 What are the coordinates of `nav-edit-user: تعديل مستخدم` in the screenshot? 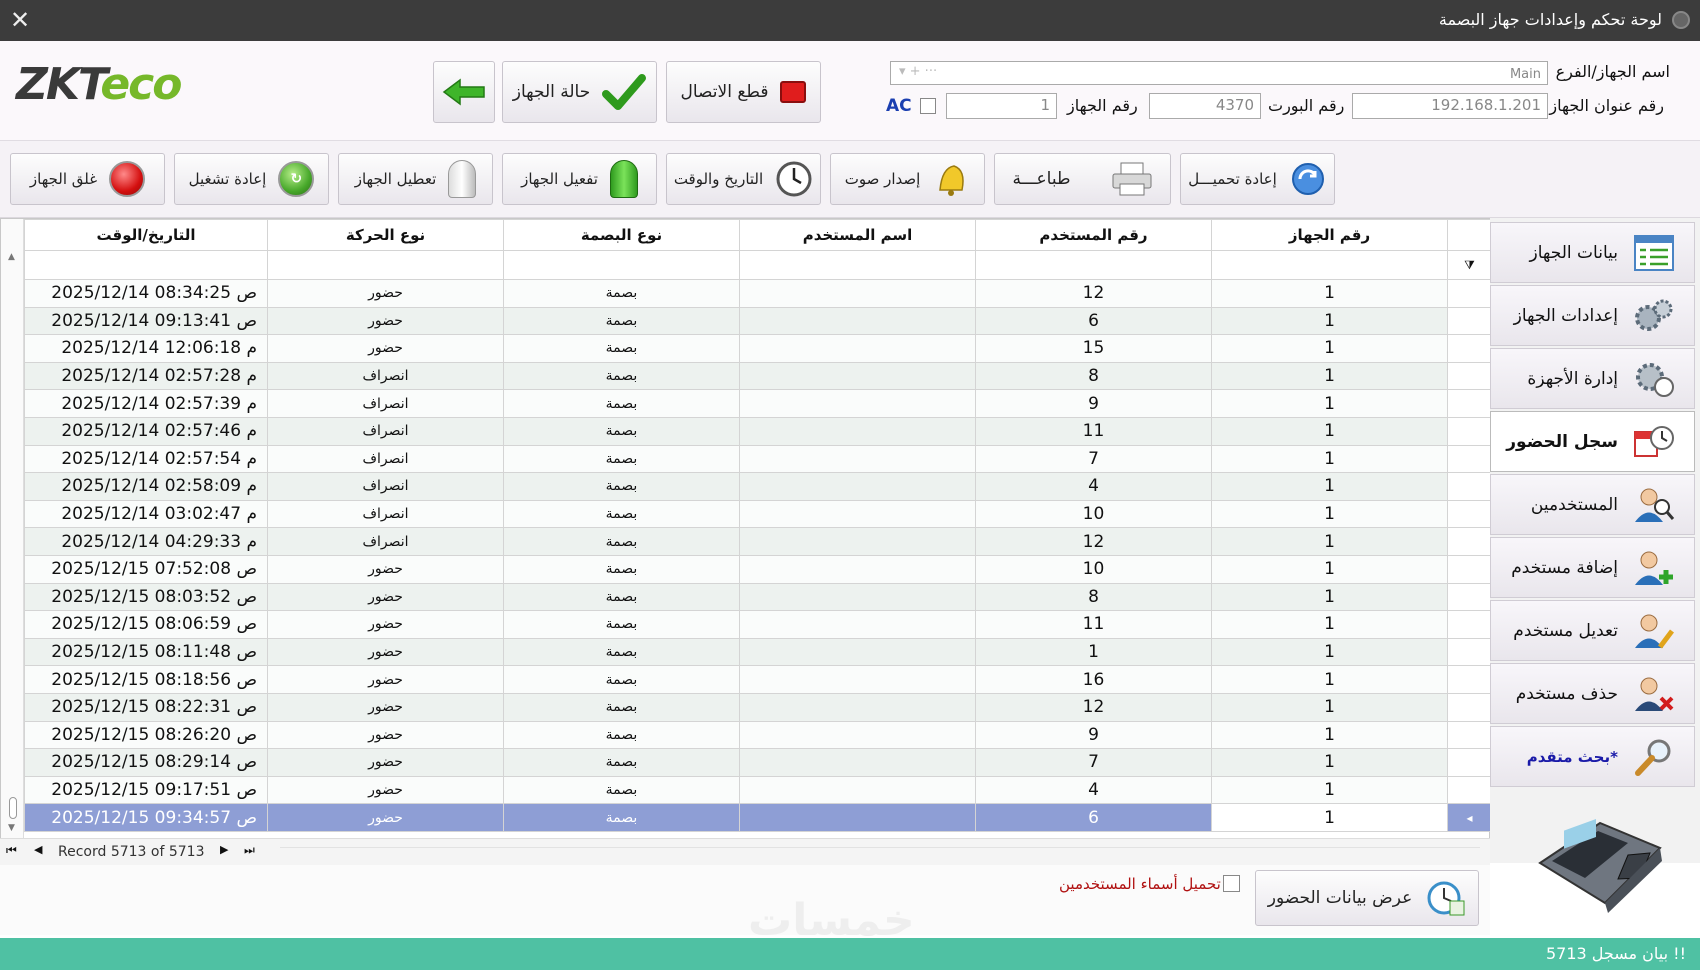 It's located at (1592, 630).